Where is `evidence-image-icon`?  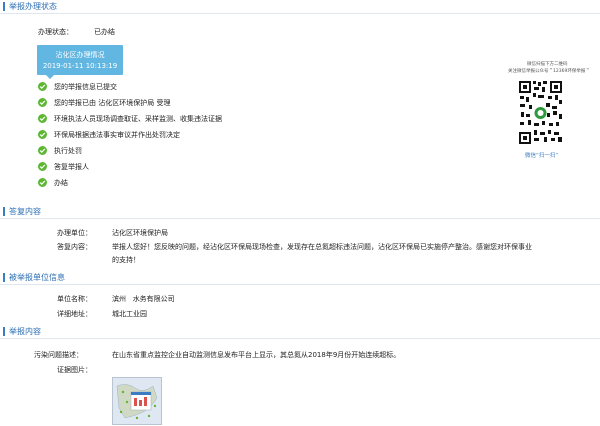 evidence-image-icon is located at coordinates (137, 401).